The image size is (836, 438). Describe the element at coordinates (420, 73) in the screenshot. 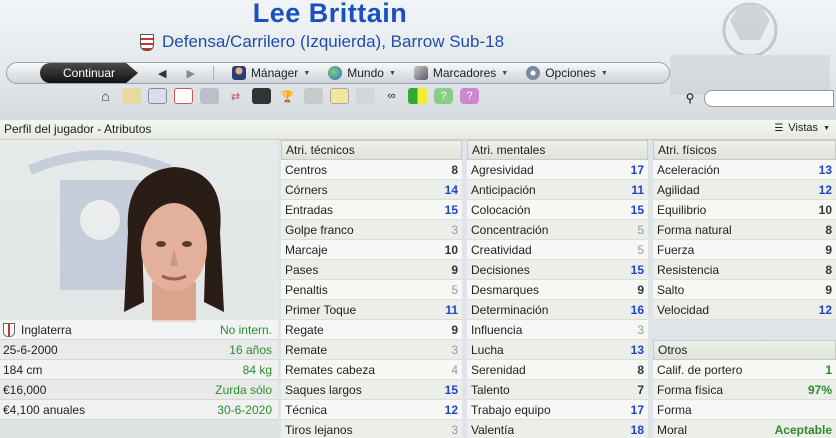

I see `bookmark-icon` at that location.